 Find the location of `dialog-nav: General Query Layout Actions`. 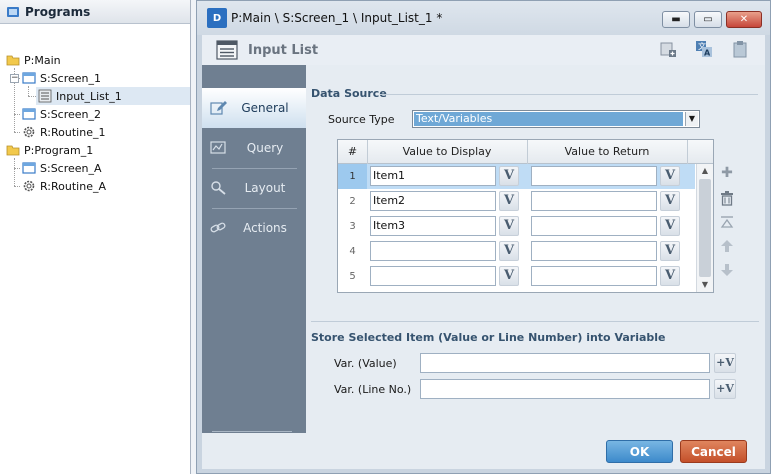

dialog-nav: General Query Layout Actions is located at coordinates (254, 249).